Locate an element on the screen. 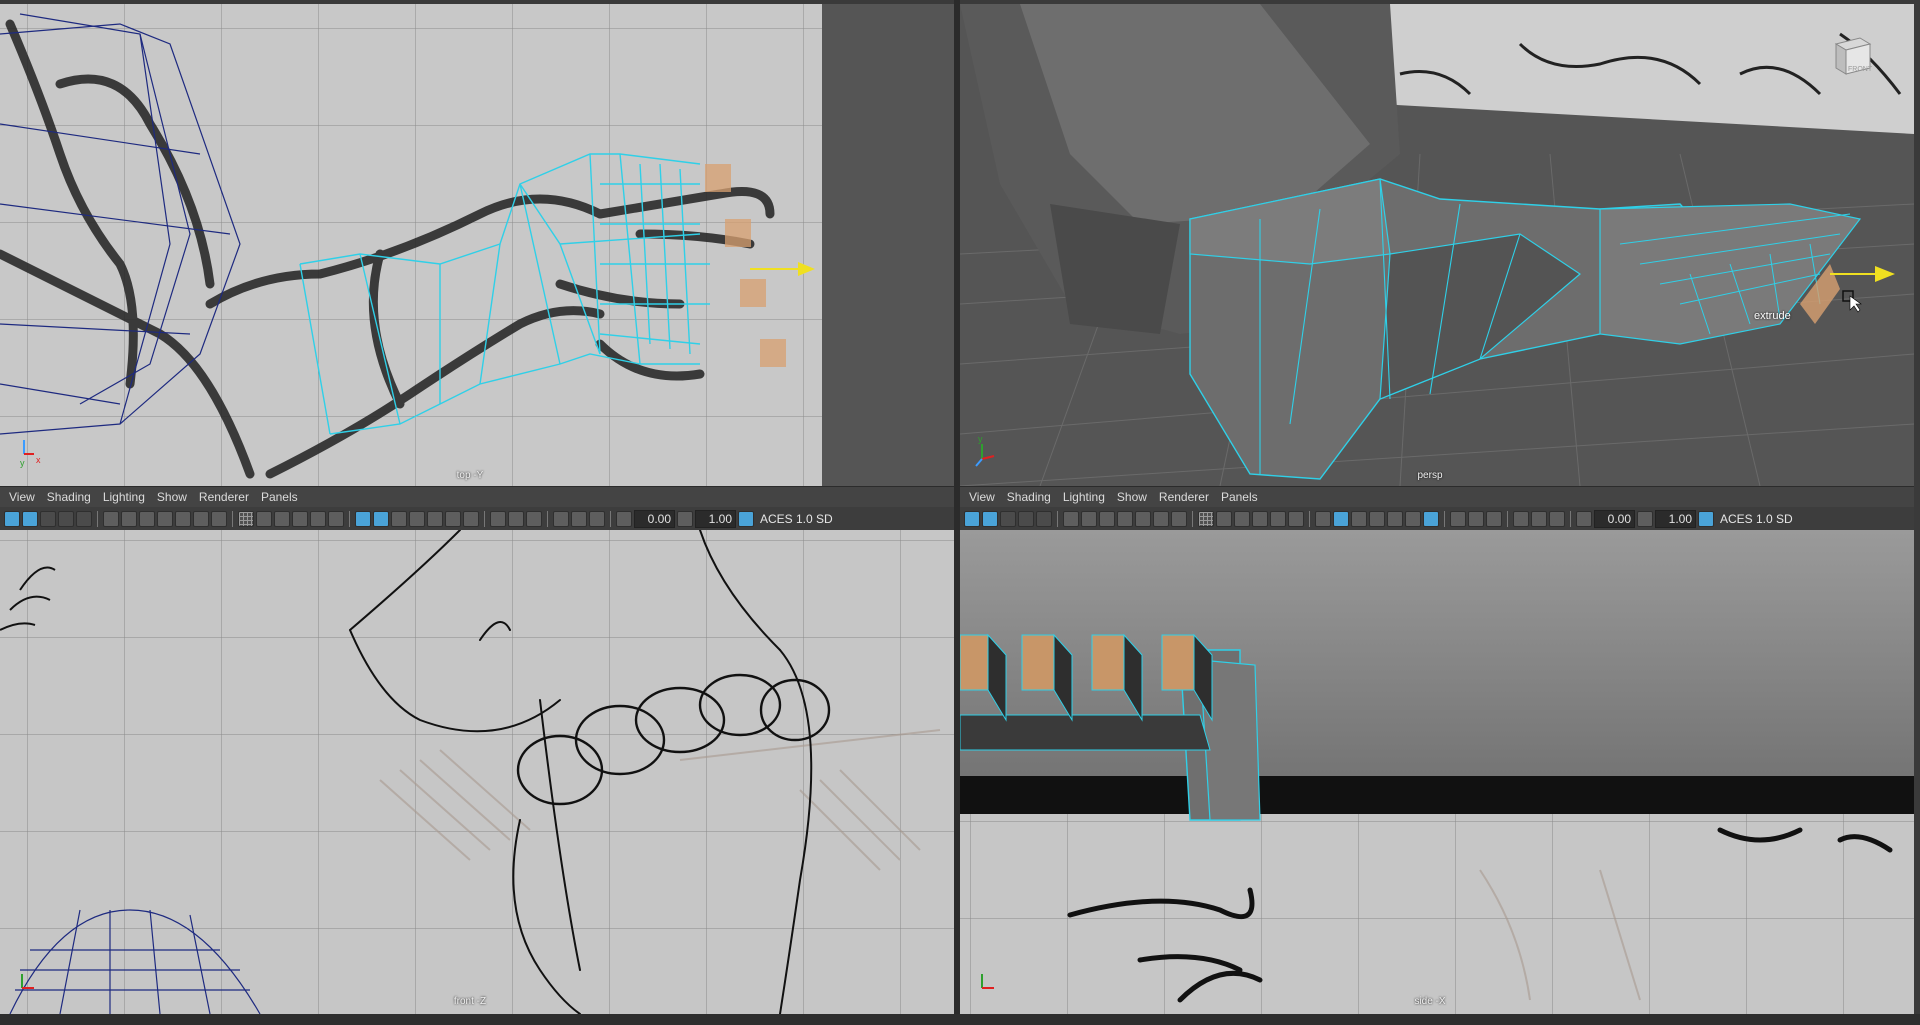 This screenshot has height=1025, width=1920. camera-label-top: top -Y is located at coordinates (470, 475).